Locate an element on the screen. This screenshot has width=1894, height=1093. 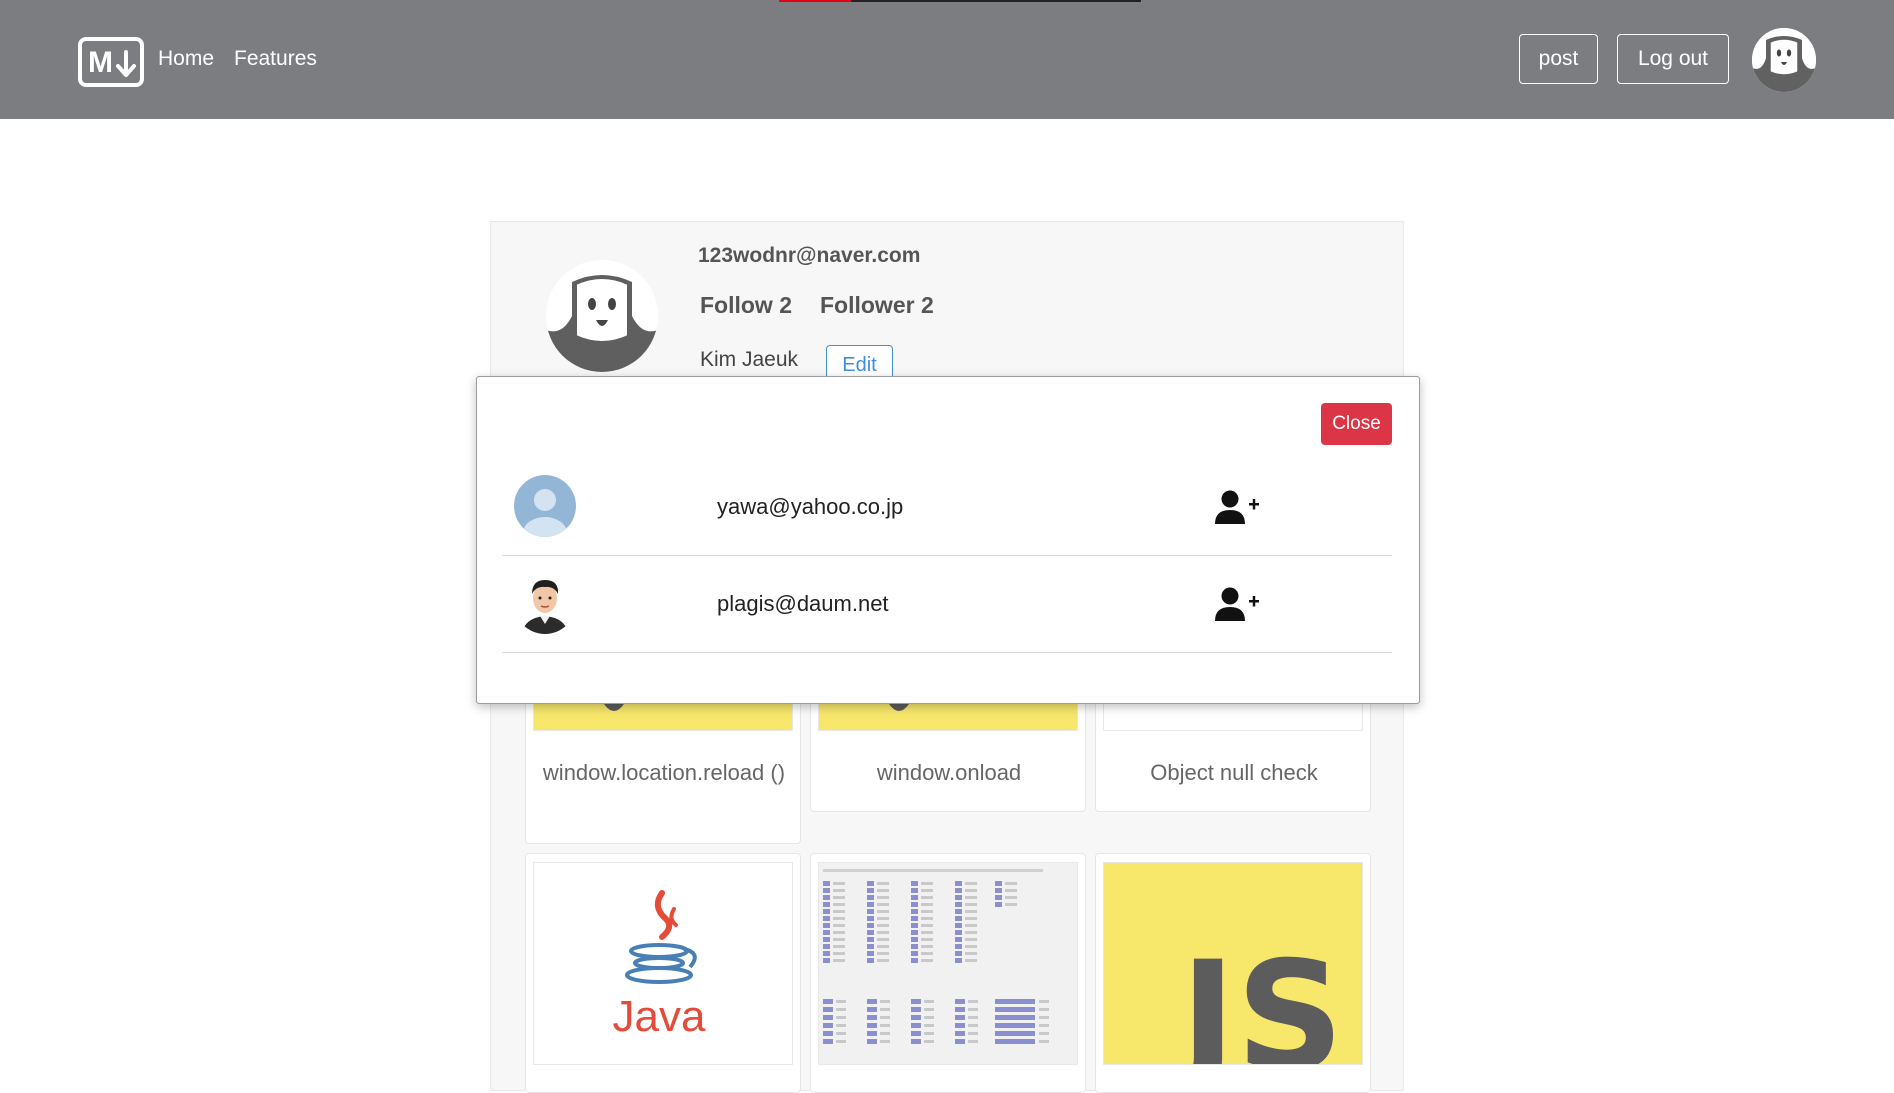
user-email: plagis@daum.net is located at coordinates (803, 604).